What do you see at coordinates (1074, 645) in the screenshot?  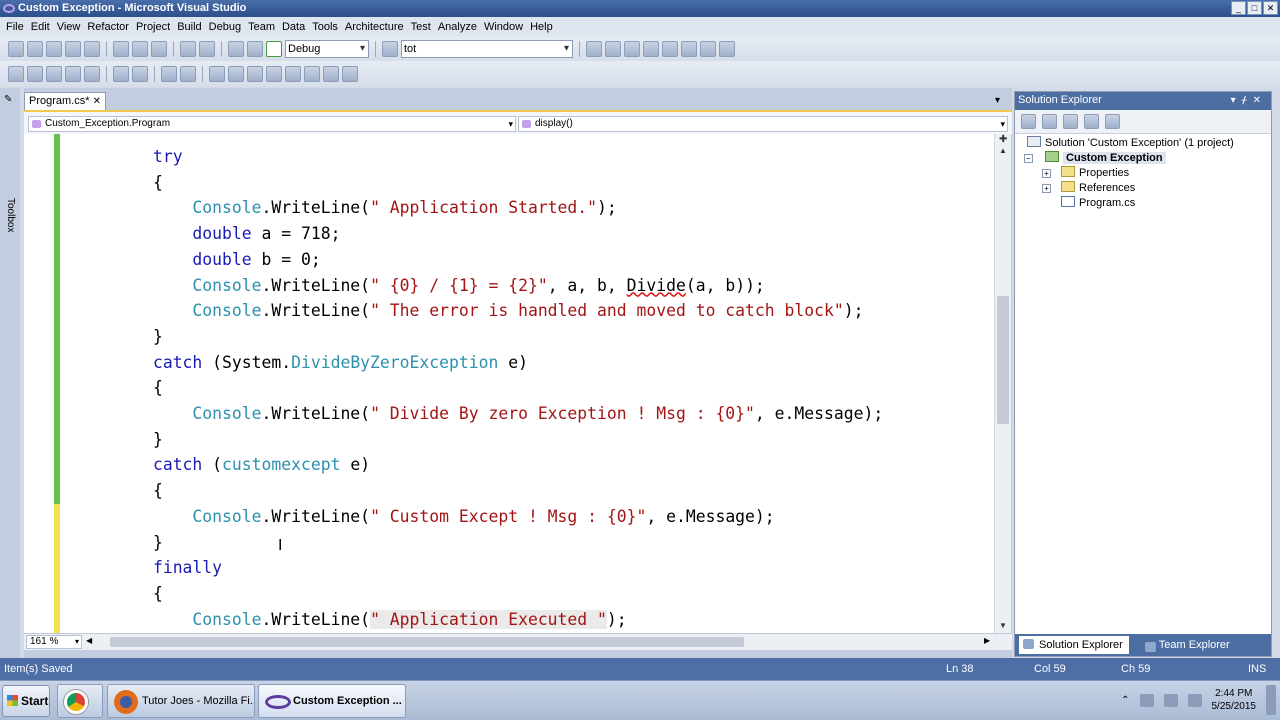 I see `tab-solution-explorer: Solution Explorer` at bounding box center [1074, 645].